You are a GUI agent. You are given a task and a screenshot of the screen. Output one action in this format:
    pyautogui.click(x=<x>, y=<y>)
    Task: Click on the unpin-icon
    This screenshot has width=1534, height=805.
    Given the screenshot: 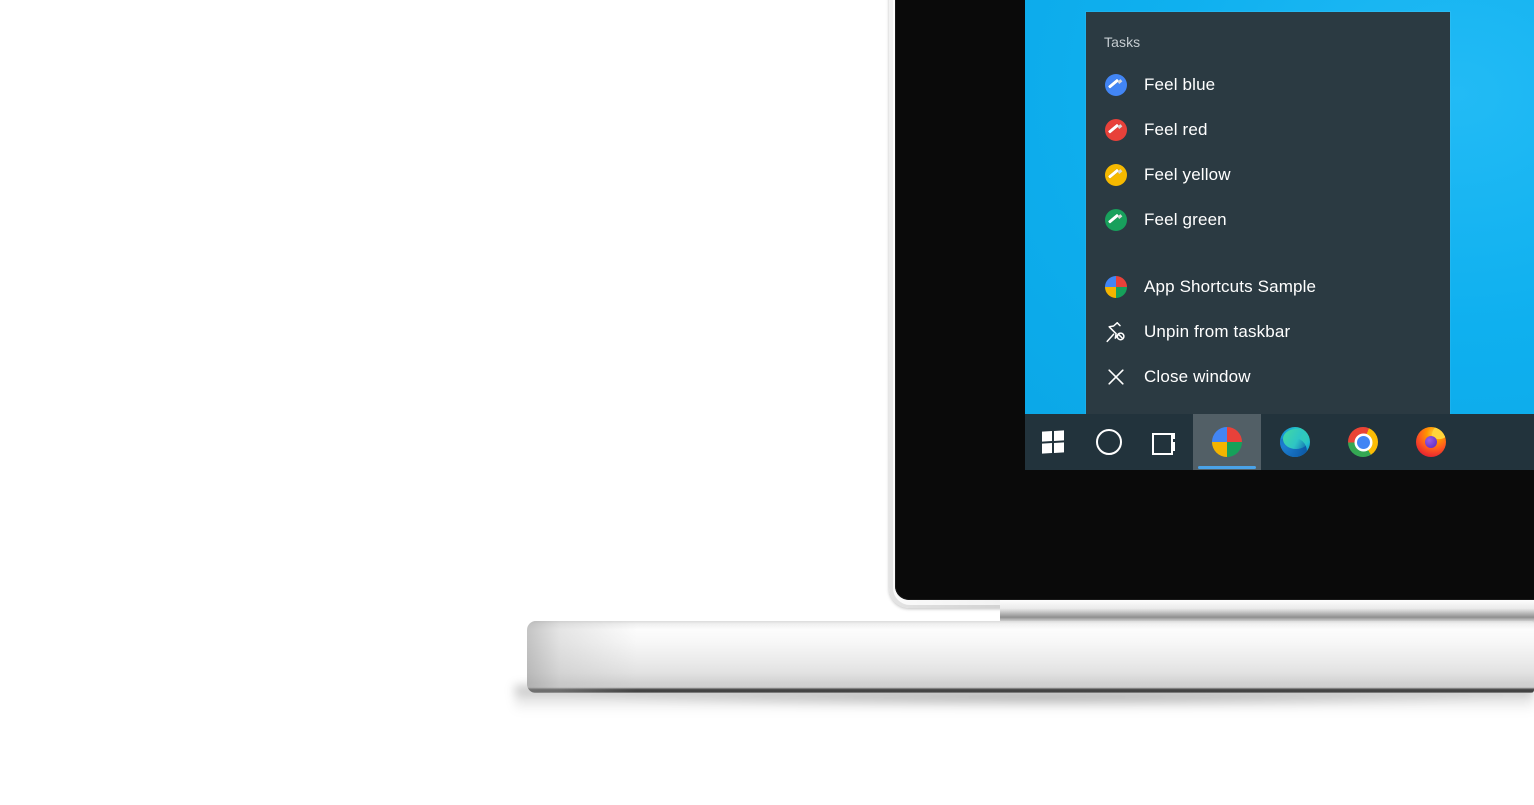 What is the action you would take?
    pyautogui.click(x=1116, y=332)
    